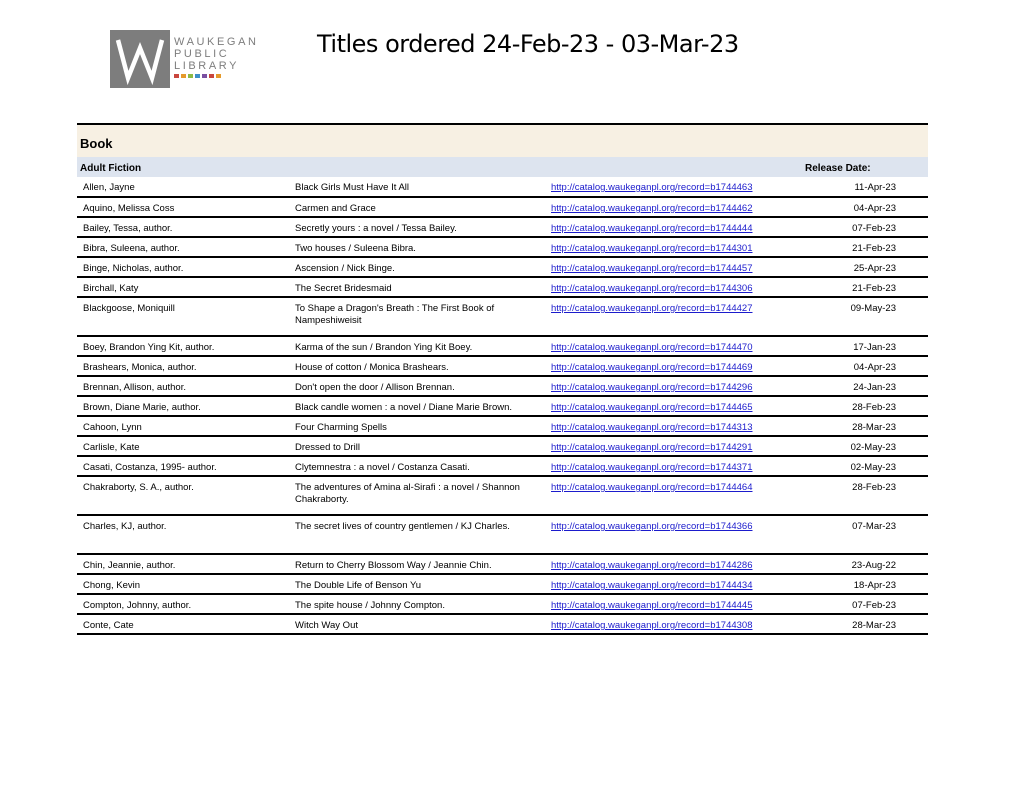 This screenshot has width=1024, height=791. What do you see at coordinates (207, 66) in the screenshot?
I see `logo-line: LIBRARY` at bounding box center [207, 66].